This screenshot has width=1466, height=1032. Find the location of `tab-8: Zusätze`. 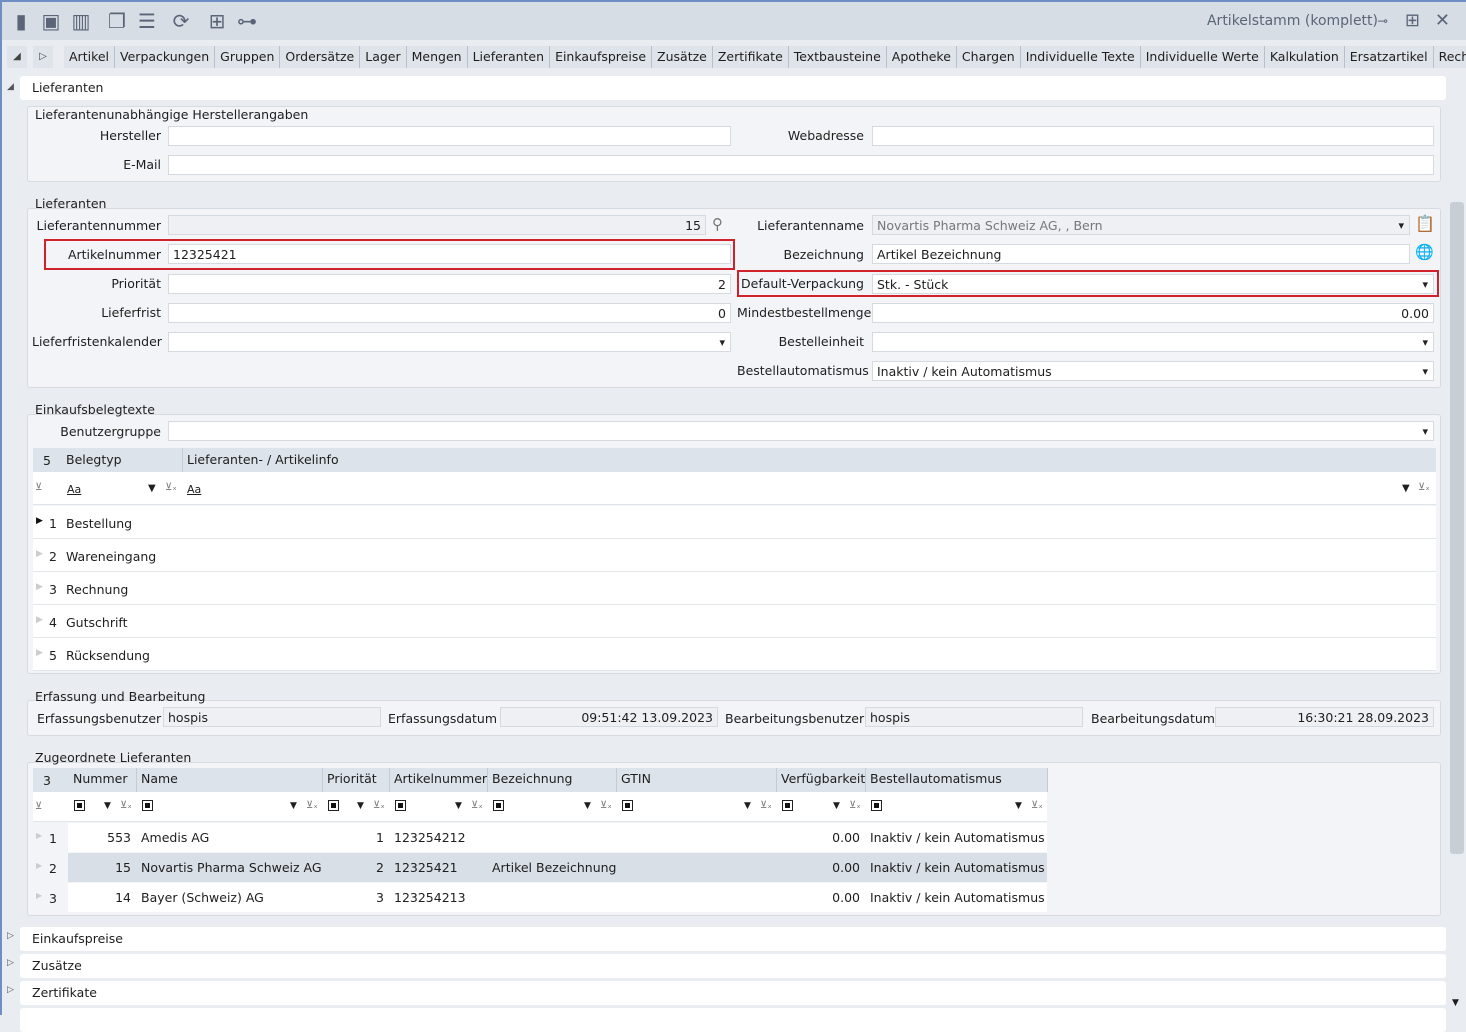

tab-8: Zusätze is located at coordinates (682, 57).